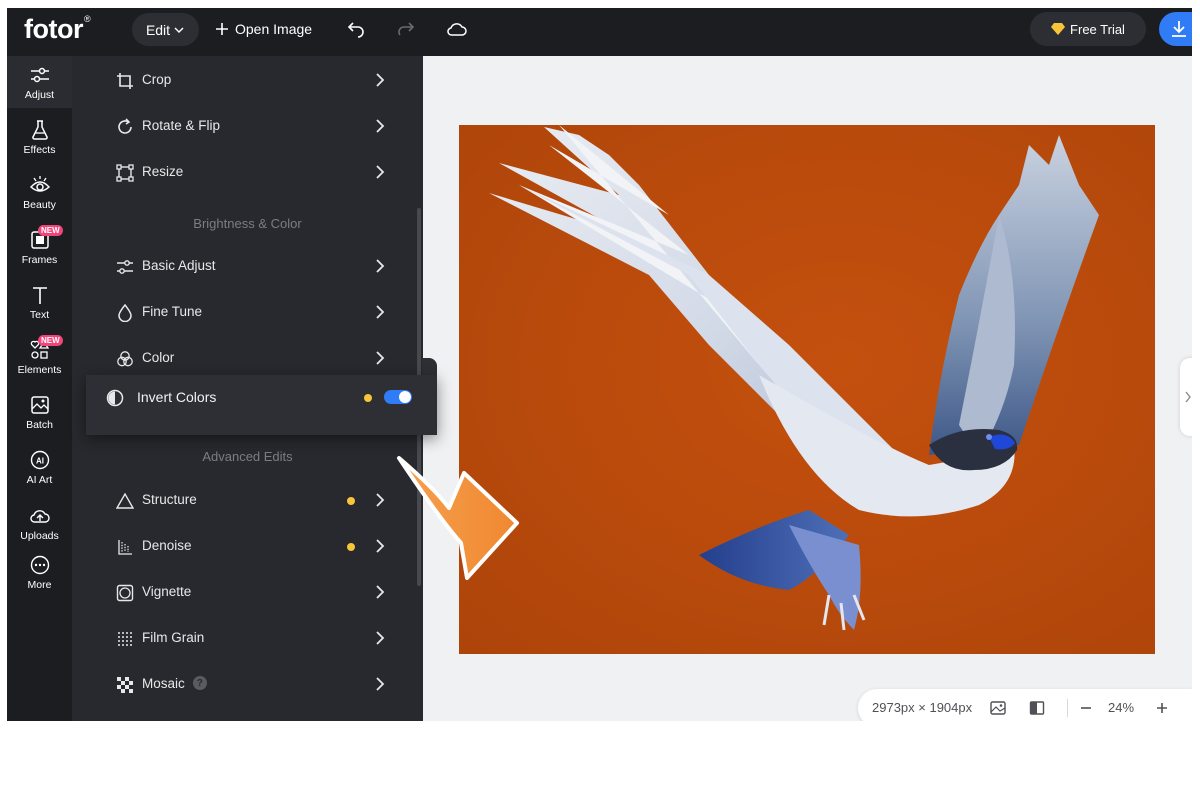 Image resolution: width=1200 pixels, height=800 pixels. I want to click on menu-label-structure: Structure, so click(169, 499).